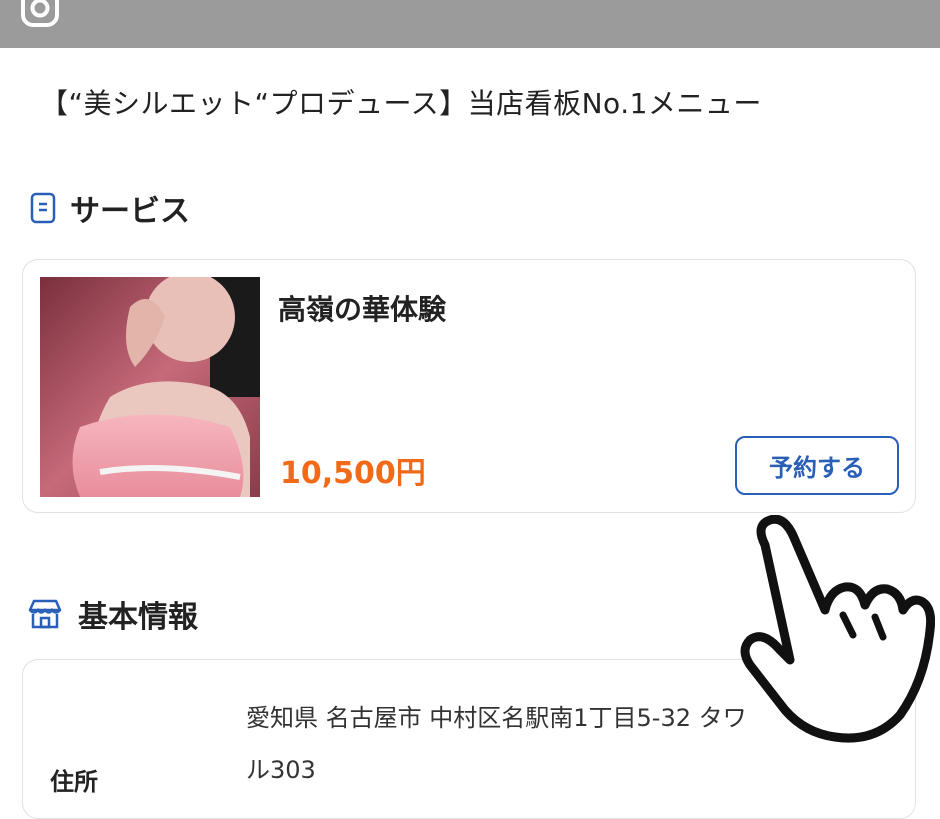 This screenshot has height=819, width=940. What do you see at coordinates (817, 465) in the screenshot?
I see `reserve-button: 予約する` at bounding box center [817, 465].